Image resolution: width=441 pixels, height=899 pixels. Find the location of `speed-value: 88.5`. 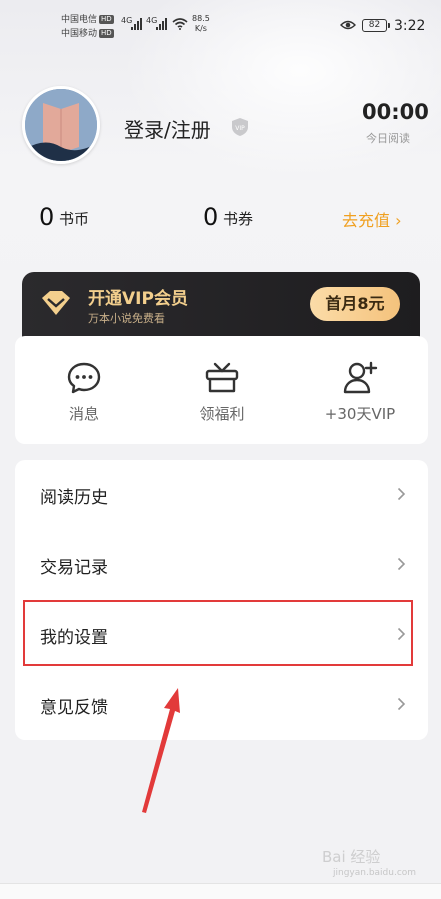

speed-value: 88.5 is located at coordinates (201, 18).